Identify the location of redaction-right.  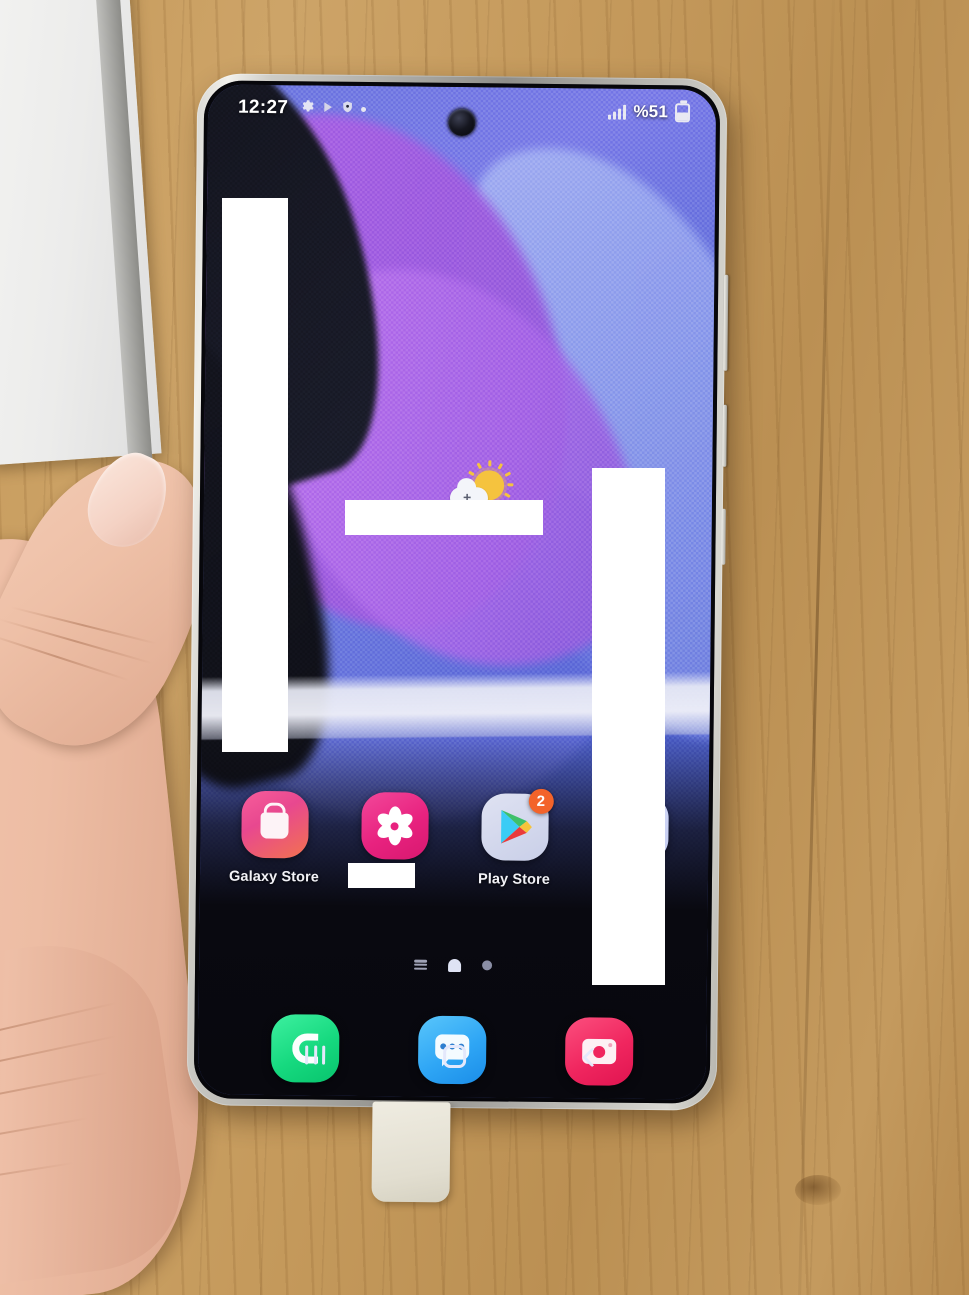
(628, 726).